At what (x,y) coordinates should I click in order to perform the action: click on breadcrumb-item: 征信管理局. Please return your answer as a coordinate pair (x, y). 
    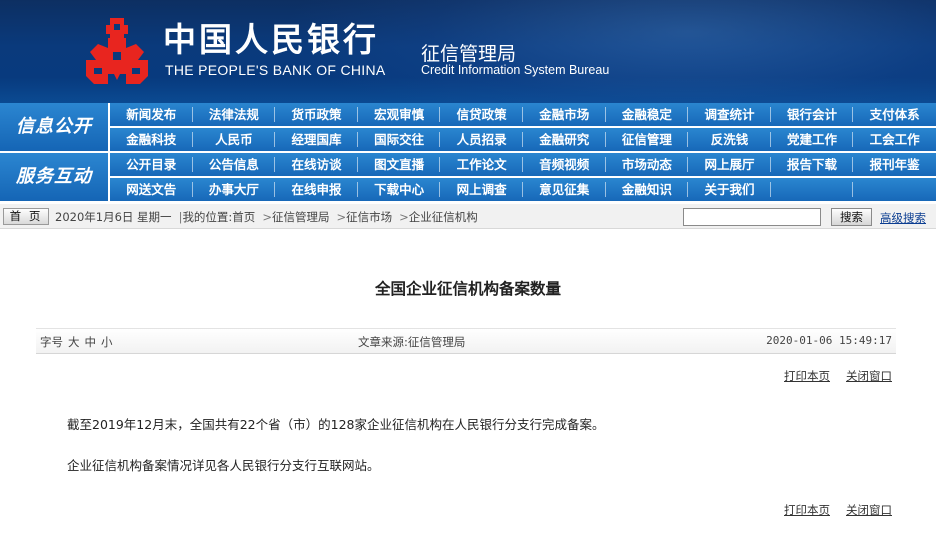
    Looking at the image, I should click on (301, 217).